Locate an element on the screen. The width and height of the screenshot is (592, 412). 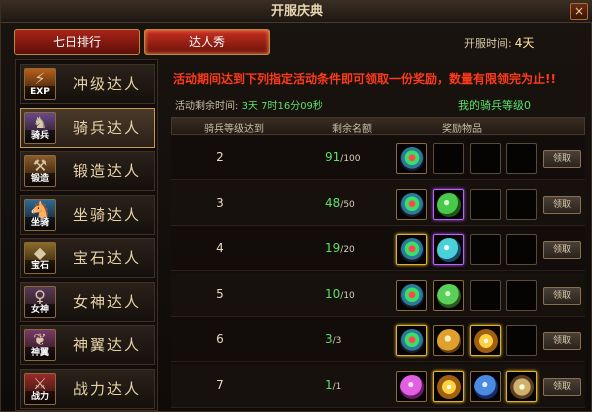
open-time-value: 4天 is located at coordinates (524, 43).